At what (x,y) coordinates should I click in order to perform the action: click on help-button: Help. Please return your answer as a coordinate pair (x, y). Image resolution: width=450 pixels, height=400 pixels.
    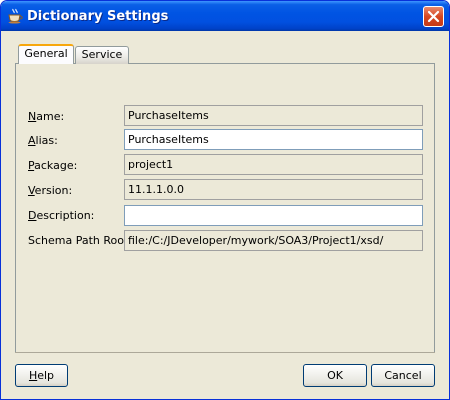
    Looking at the image, I should click on (41, 375).